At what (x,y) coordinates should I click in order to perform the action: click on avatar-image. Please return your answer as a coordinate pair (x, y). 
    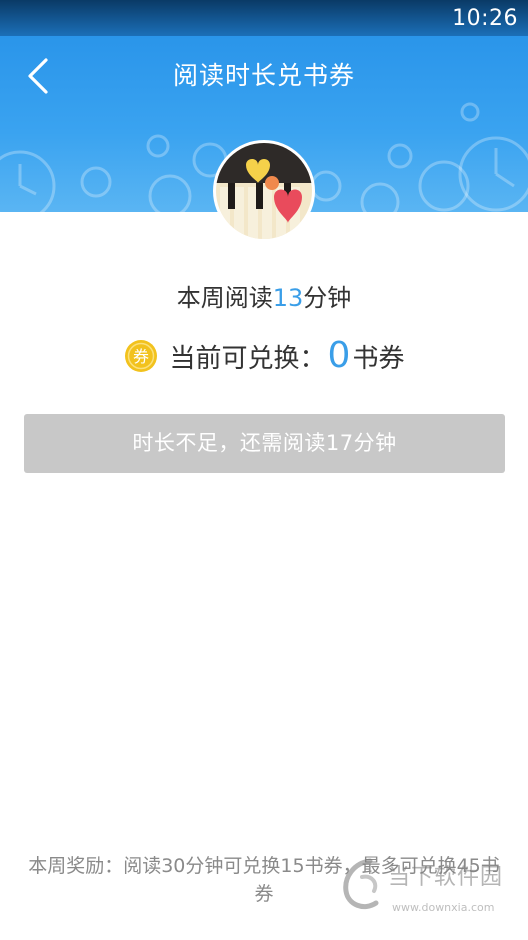
    Looking at the image, I should click on (264, 191).